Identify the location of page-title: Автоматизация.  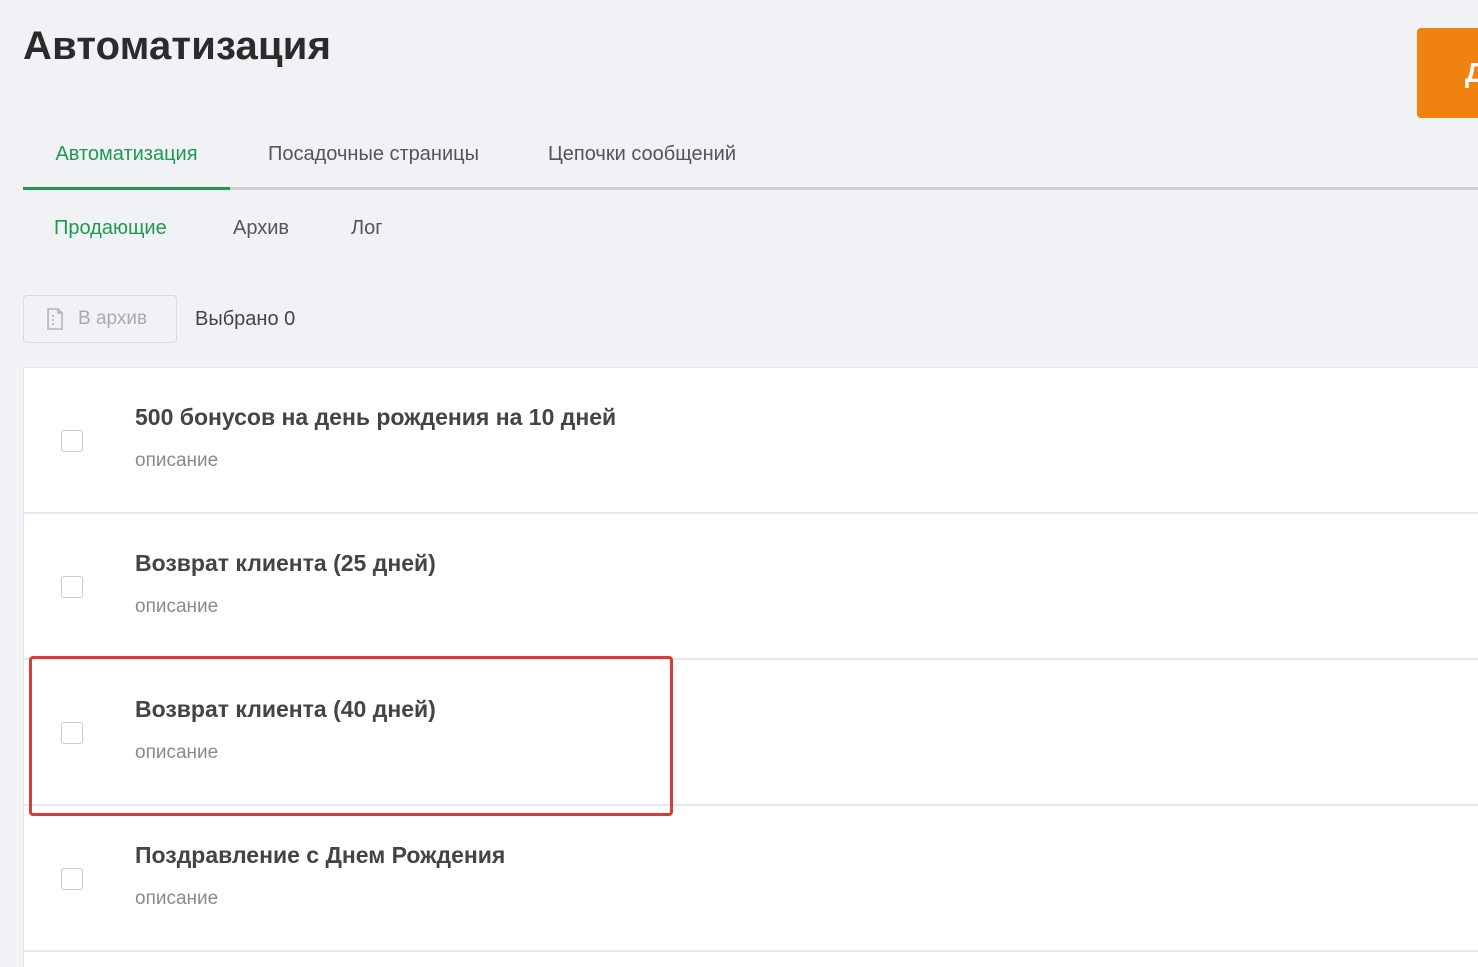
(177, 46).